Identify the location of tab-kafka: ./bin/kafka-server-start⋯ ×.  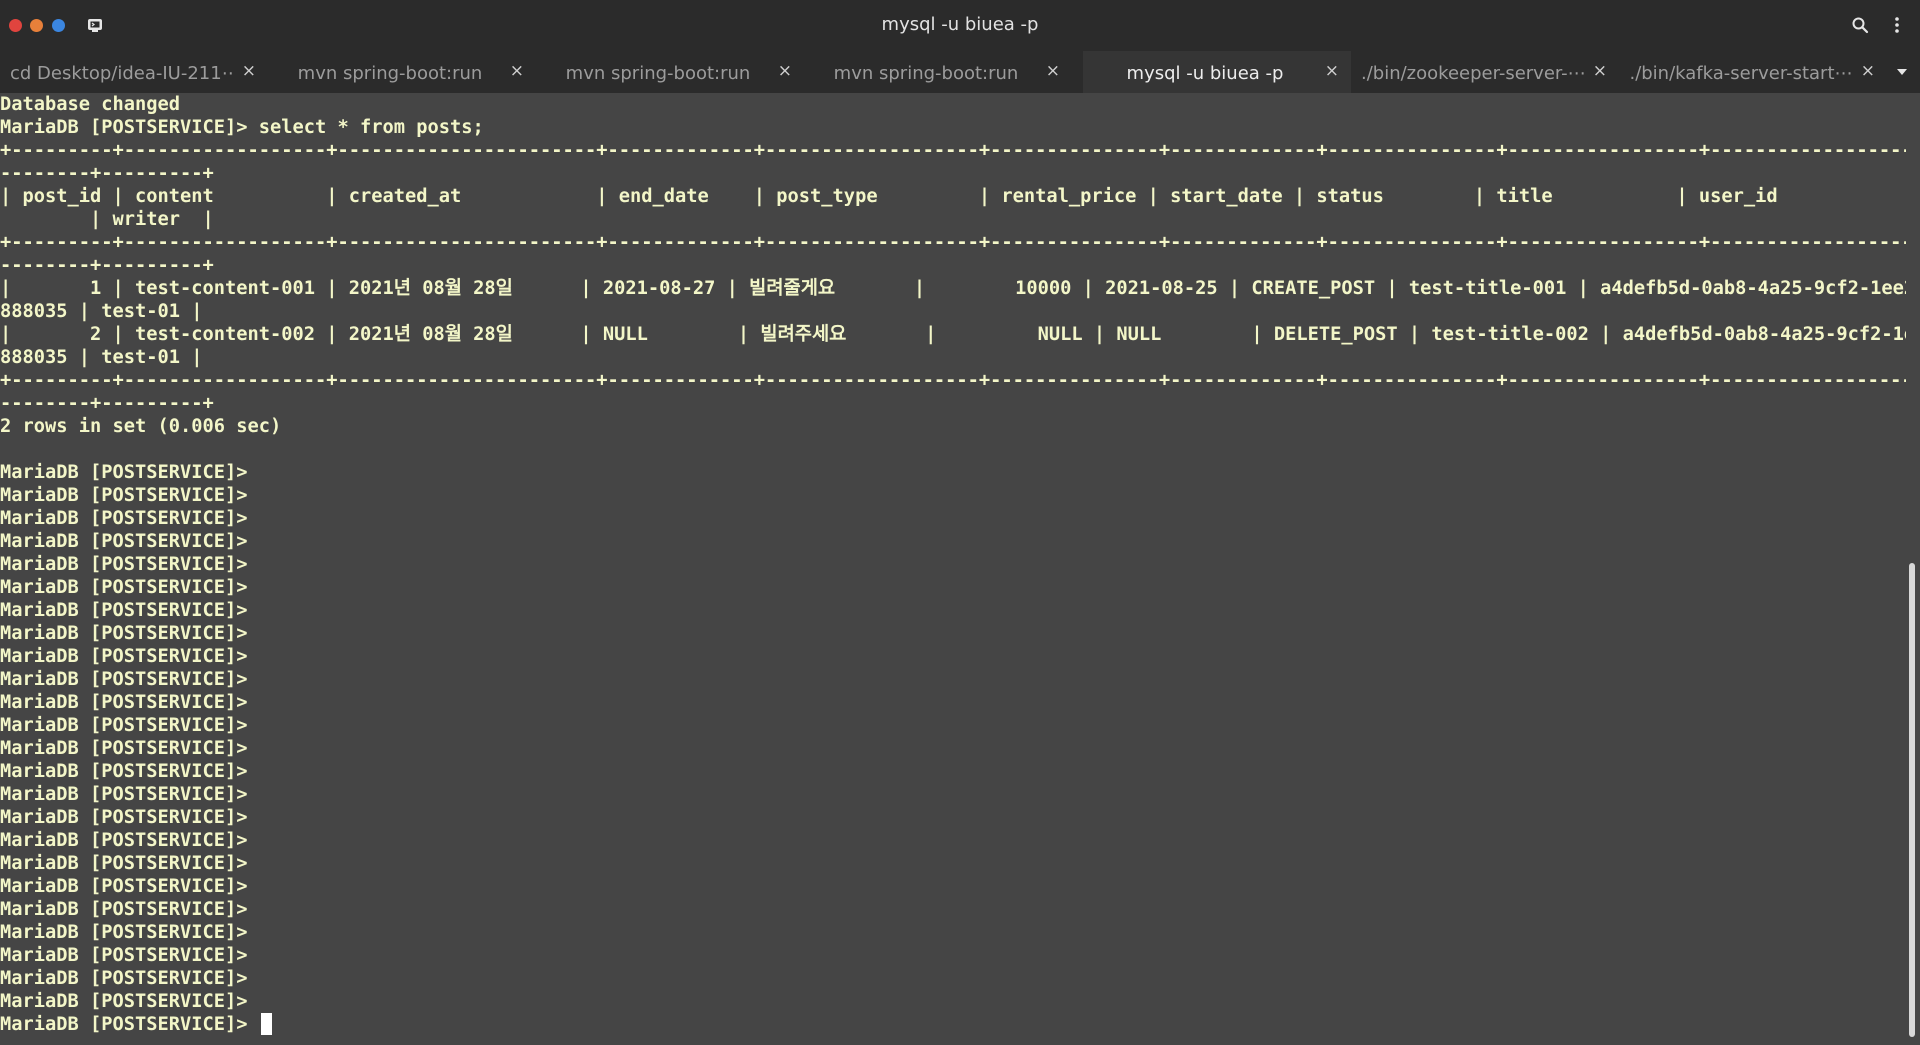
(1753, 72).